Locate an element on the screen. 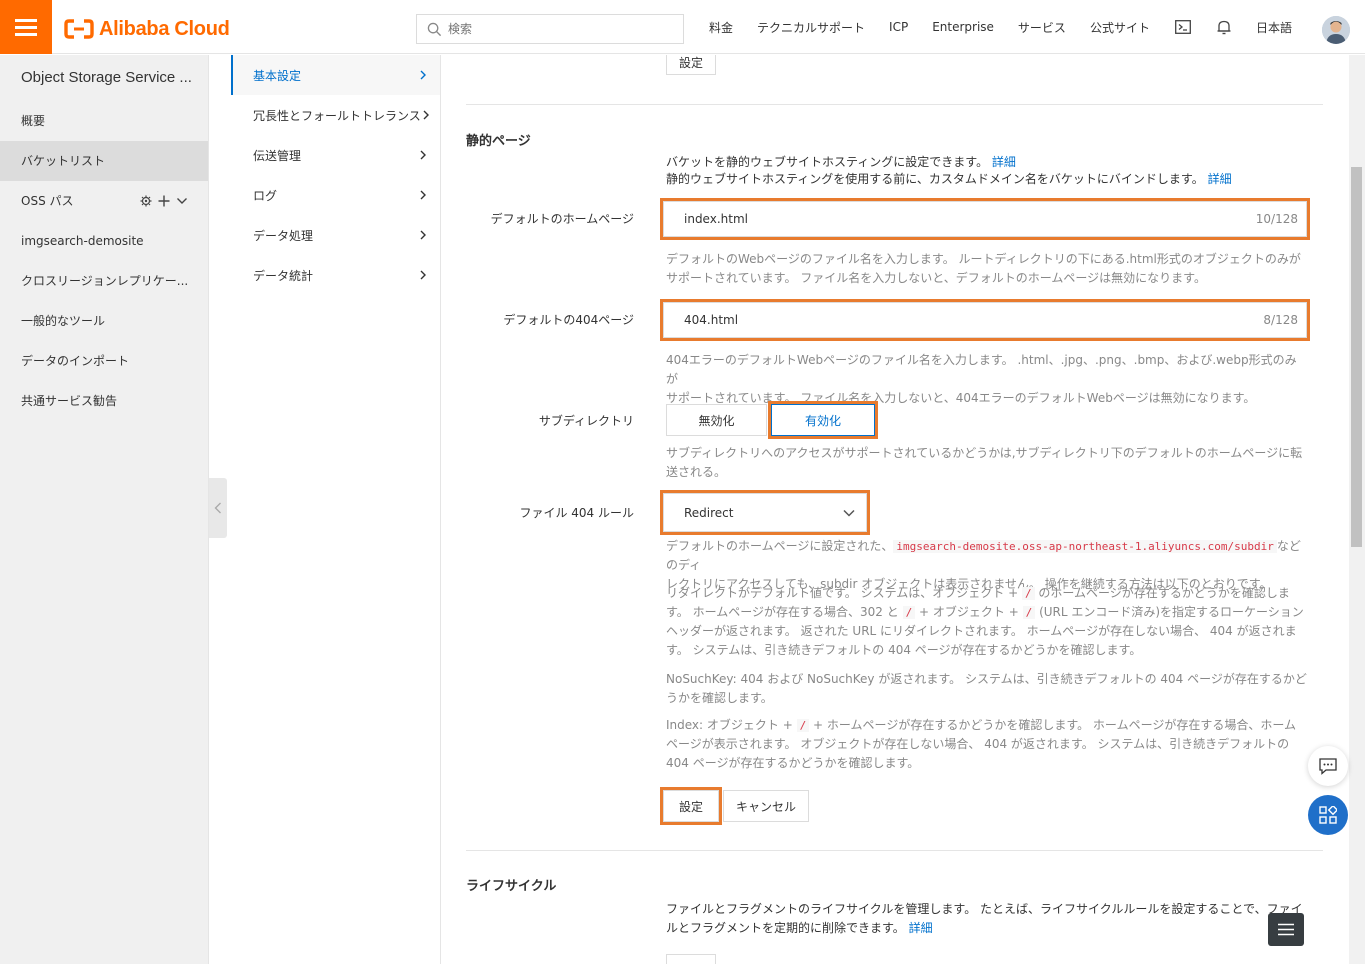  help-text: す。 ホームページが存在する場合、302 と is located at coordinates (782, 612).